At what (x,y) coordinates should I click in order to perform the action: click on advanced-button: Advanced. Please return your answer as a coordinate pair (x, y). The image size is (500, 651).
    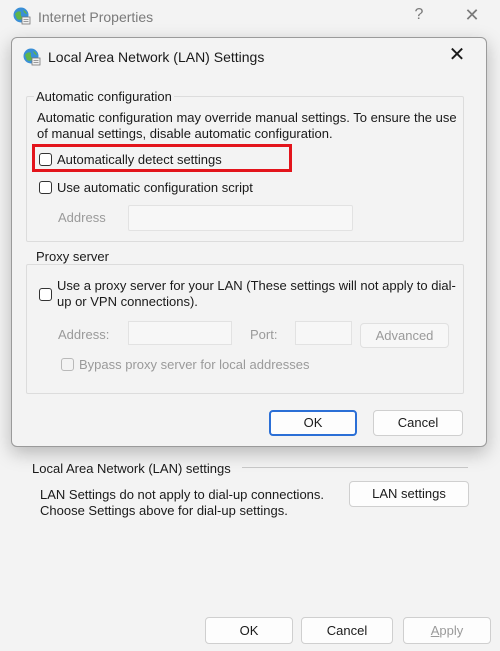
    Looking at the image, I should click on (404, 335).